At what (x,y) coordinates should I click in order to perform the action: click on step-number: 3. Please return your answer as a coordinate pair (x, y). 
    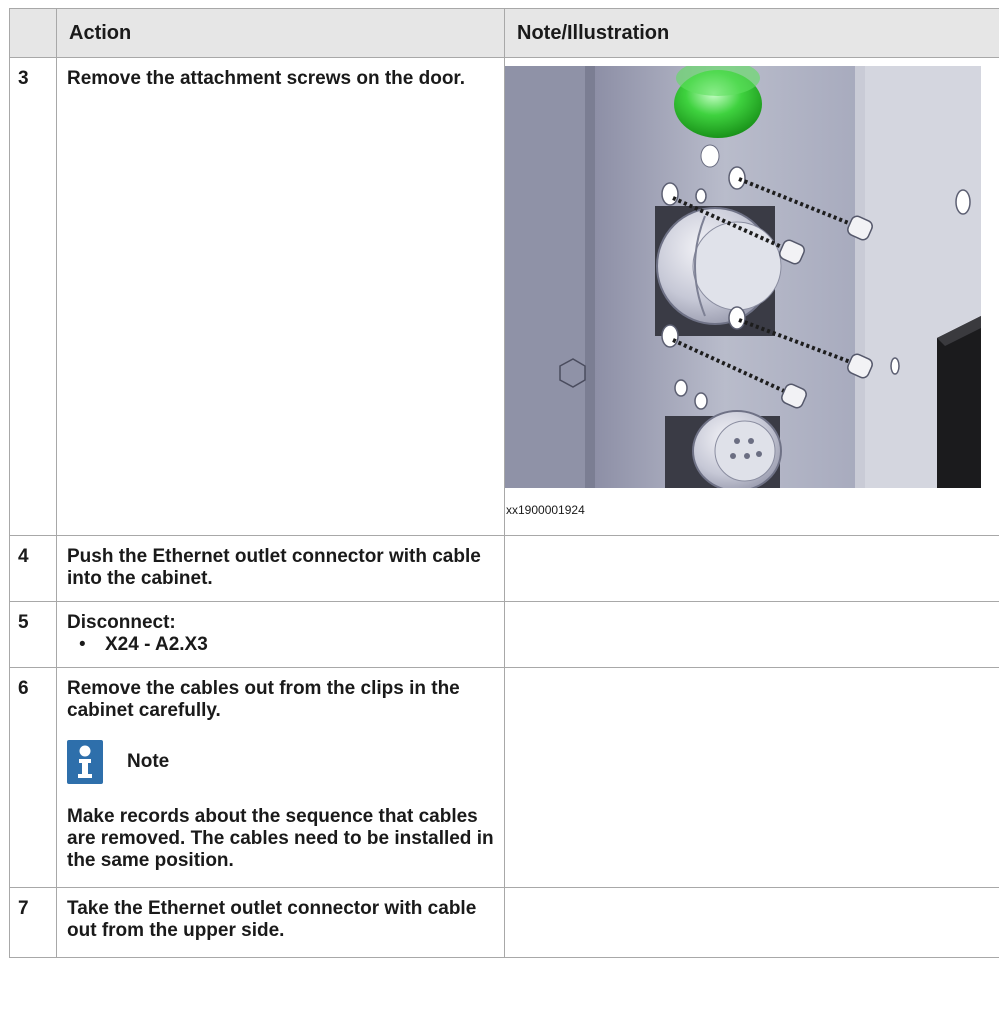
    Looking at the image, I should click on (33, 296).